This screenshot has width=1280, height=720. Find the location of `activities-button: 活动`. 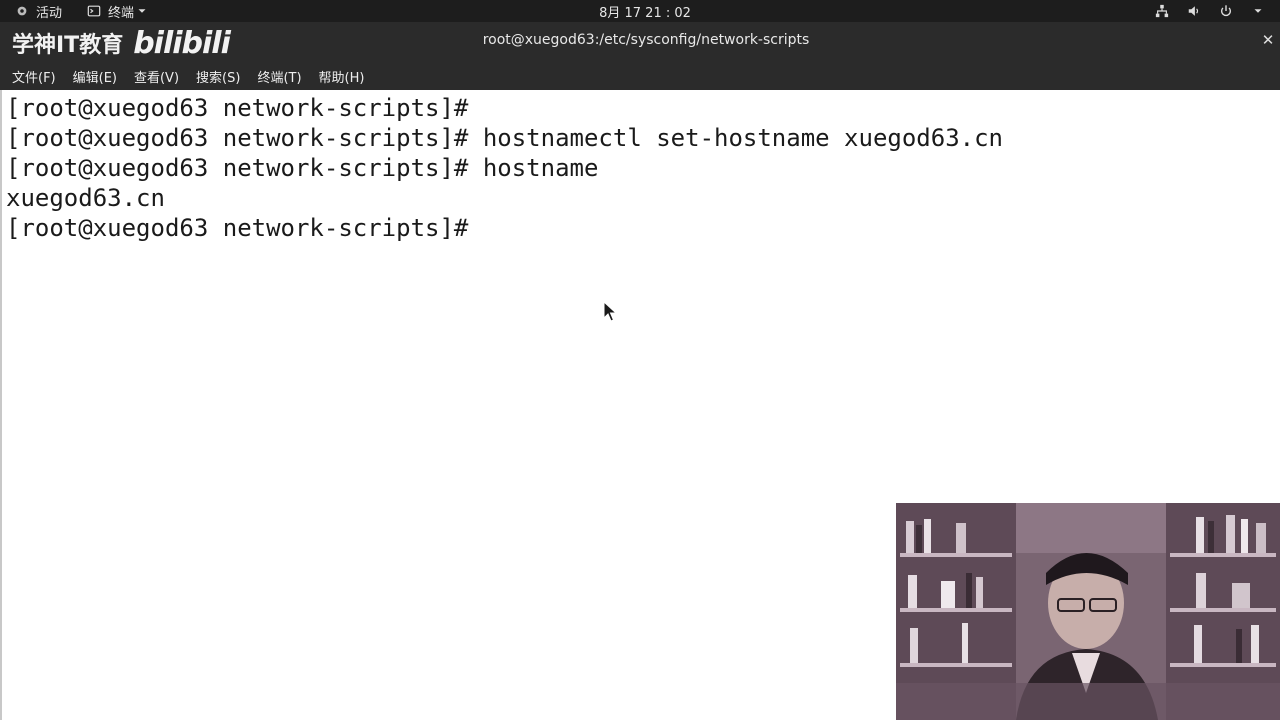

activities-button: 活动 is located at coordinates (38, 11).